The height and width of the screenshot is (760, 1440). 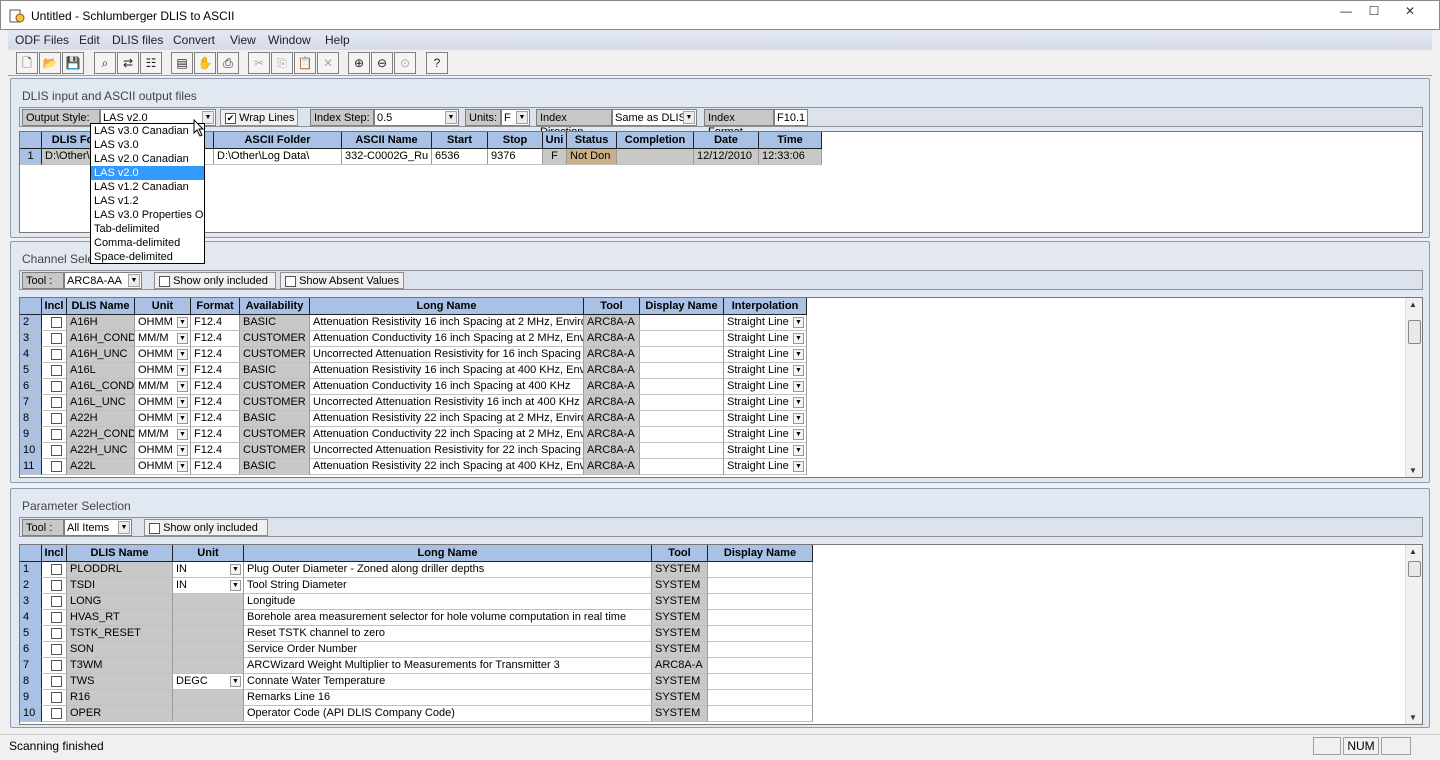 What do you see at coordinates (1413, 634) in the screenshot?
I see `parameter-scrollbar: ▲ ▼` at bounding box center [1413, 634].